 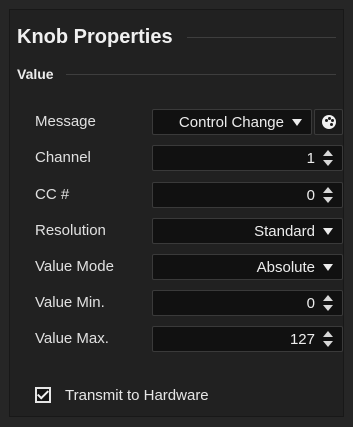 What do you see at coordinates (302, 339) in the screenshot?
I see `value-max-value: 127` at bounding box center [302, 339].